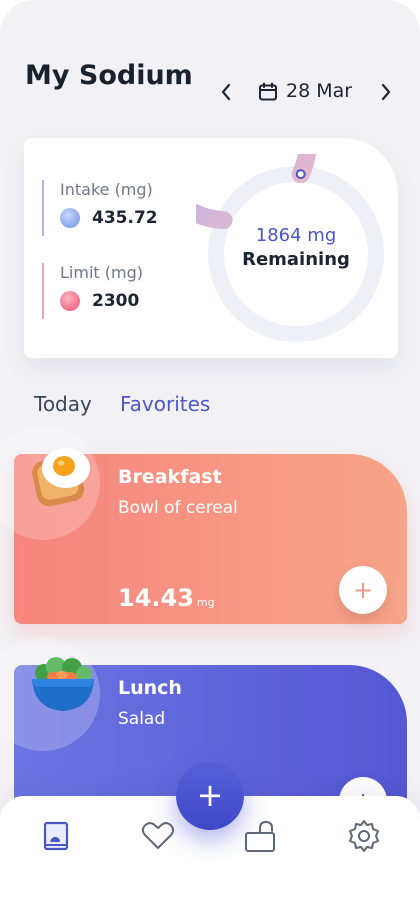 This screenshot has height=916, width=420. I want to click on nav-journal, so click(56, 836).